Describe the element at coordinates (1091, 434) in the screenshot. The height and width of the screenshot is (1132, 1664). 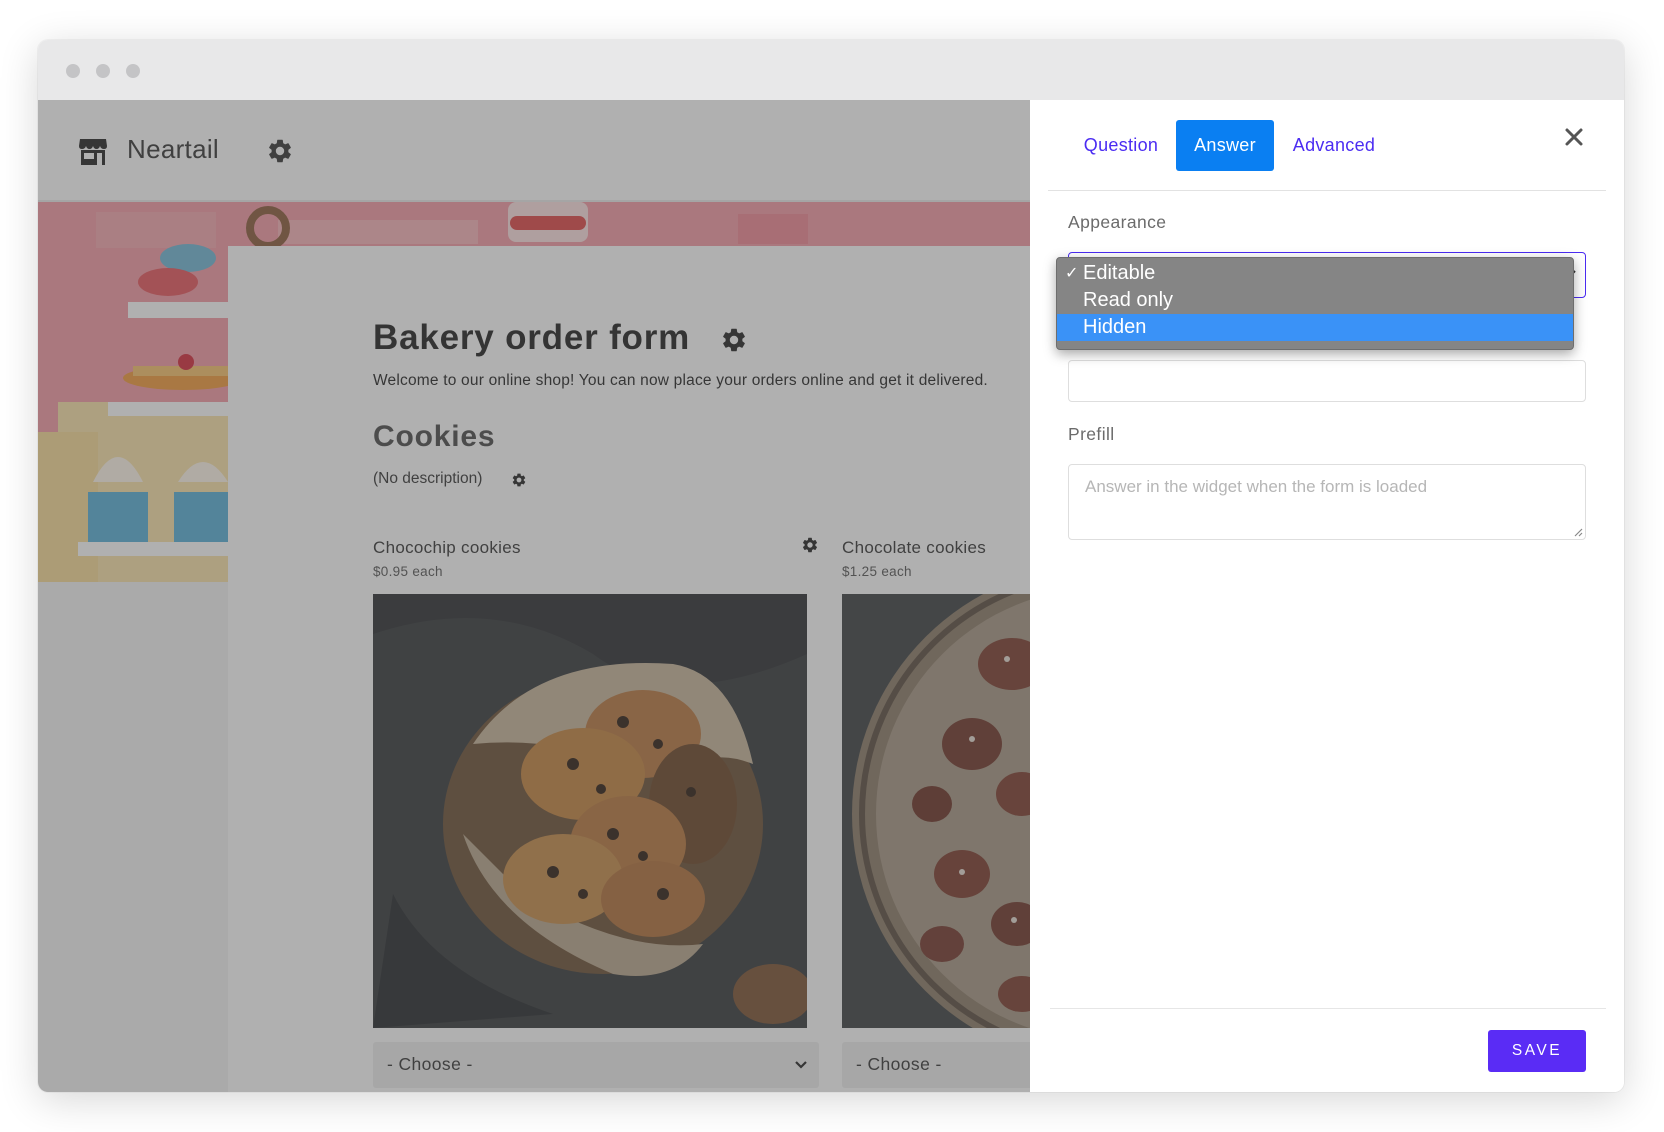
I see `prefill-label: Prefill` at that location.